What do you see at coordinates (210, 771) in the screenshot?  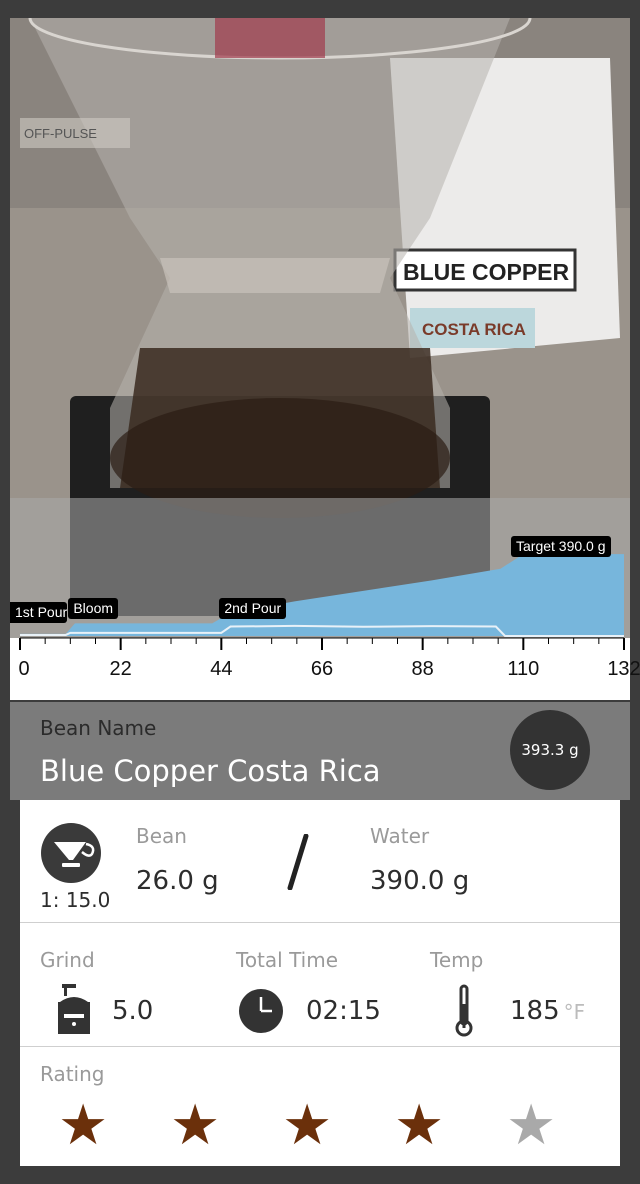 I see `bean-name-value: Blue Copper Costa Rica` at bounding box center [210, 771].